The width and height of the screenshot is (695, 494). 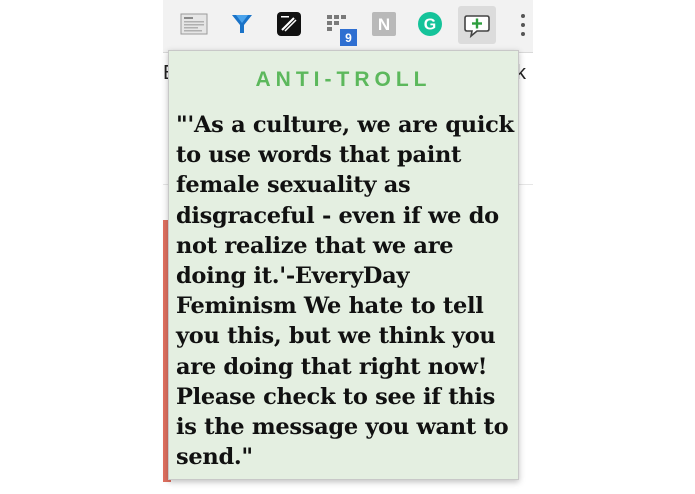 What do you see at coordinates (340, 28) in the screenshot?
I see `grid-icon: 9` at bounding box center [340, 28].